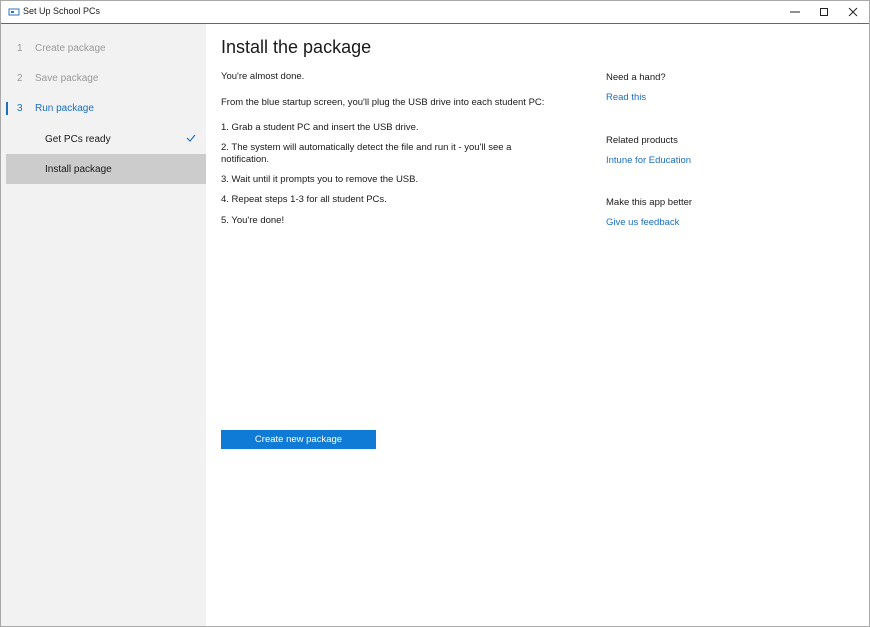 This screenshot has width=870, height=627. Describe the element at coordinates (103, 79) in the screenshot. I see `sidebar-step-save-package: 2 Save package` at that location.